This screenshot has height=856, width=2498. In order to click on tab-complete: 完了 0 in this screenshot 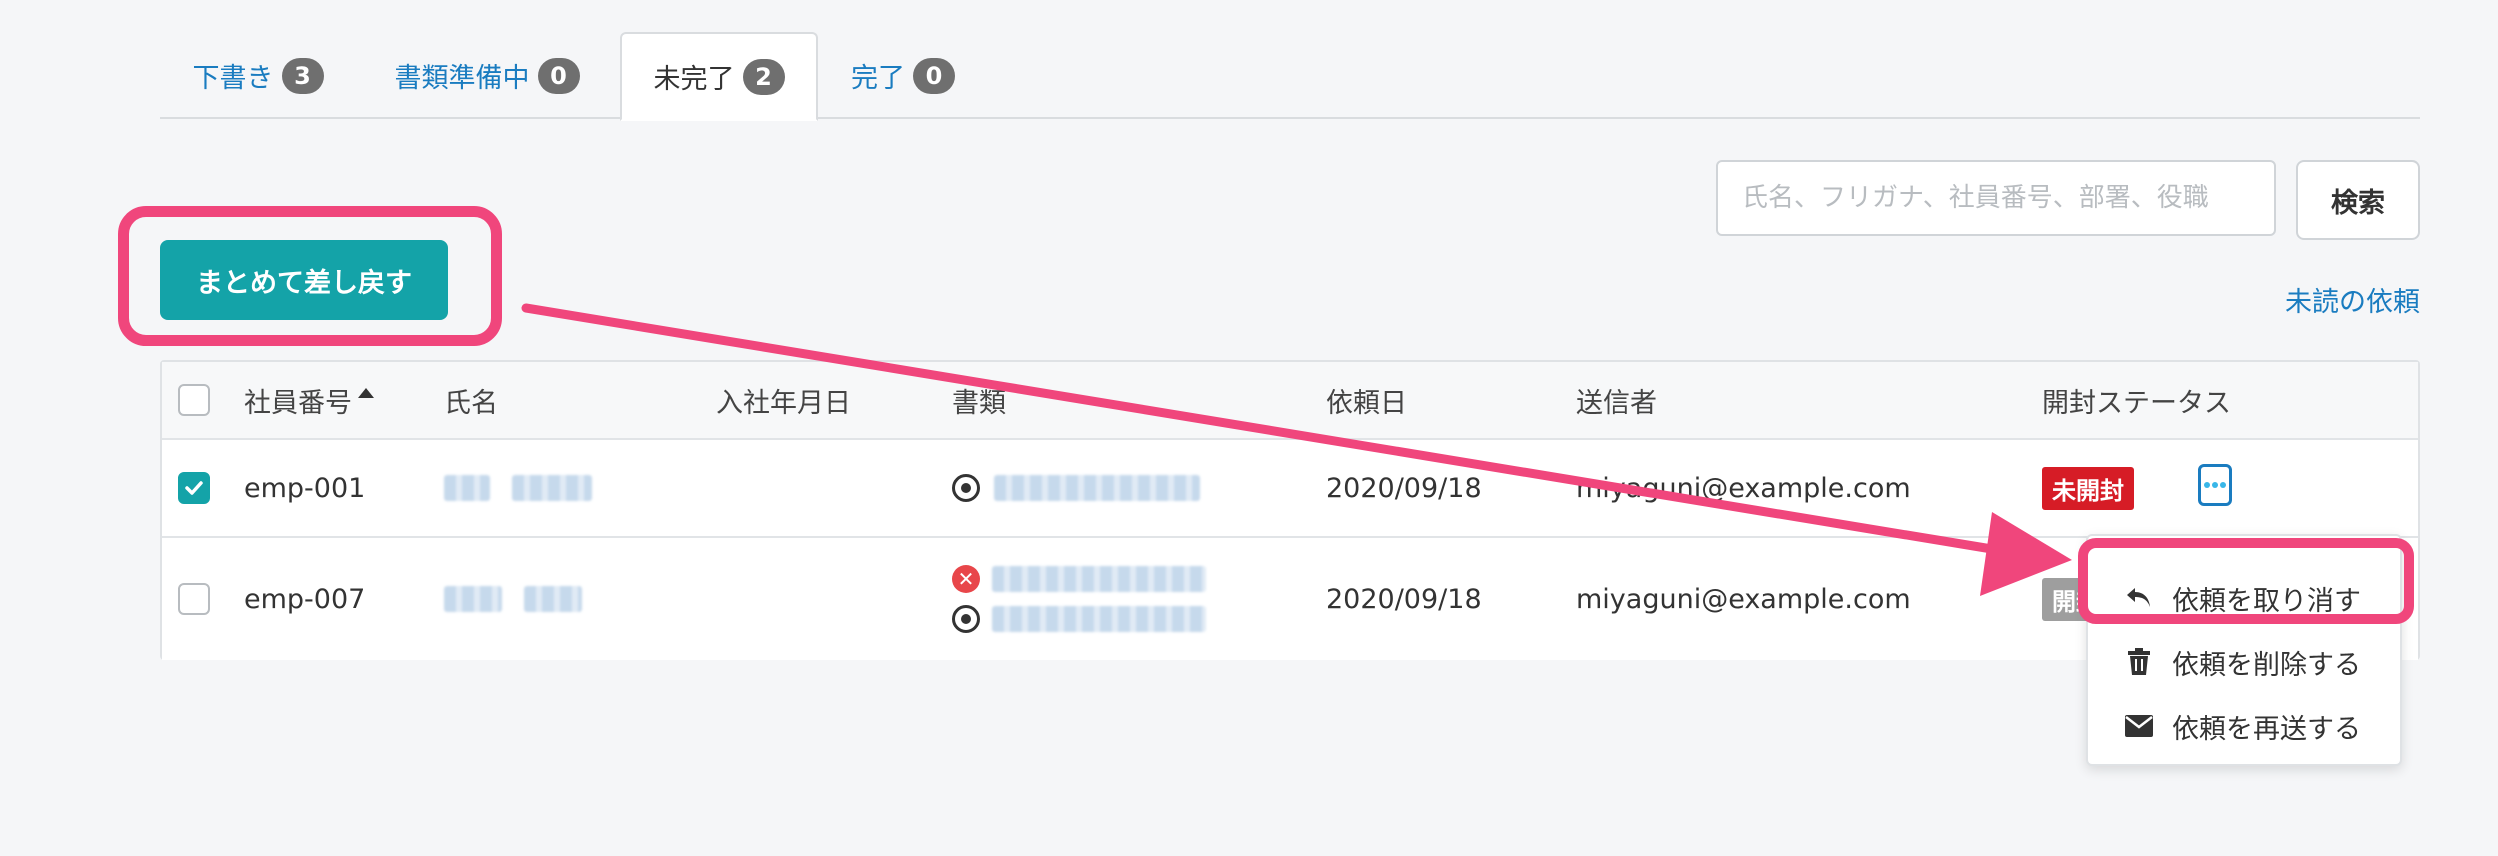, I will do `click(903, 75)`.